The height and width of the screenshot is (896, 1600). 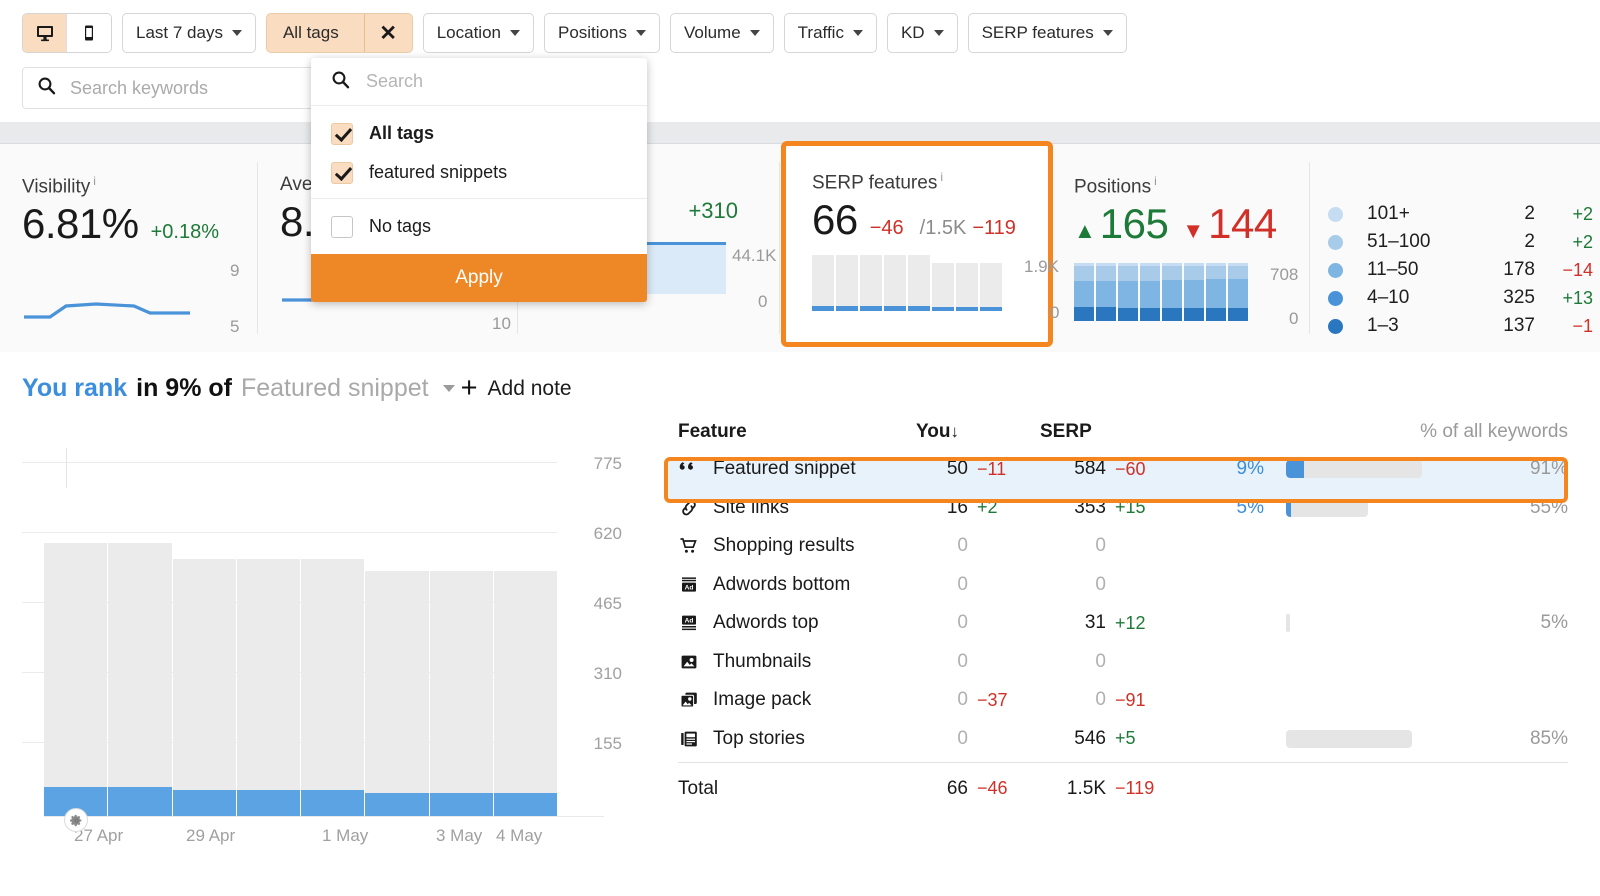 What do you see at coordinates (830, 33) in the screenshot?
I see `traffic-filter: Traffic` at bounding box center [830, 33].